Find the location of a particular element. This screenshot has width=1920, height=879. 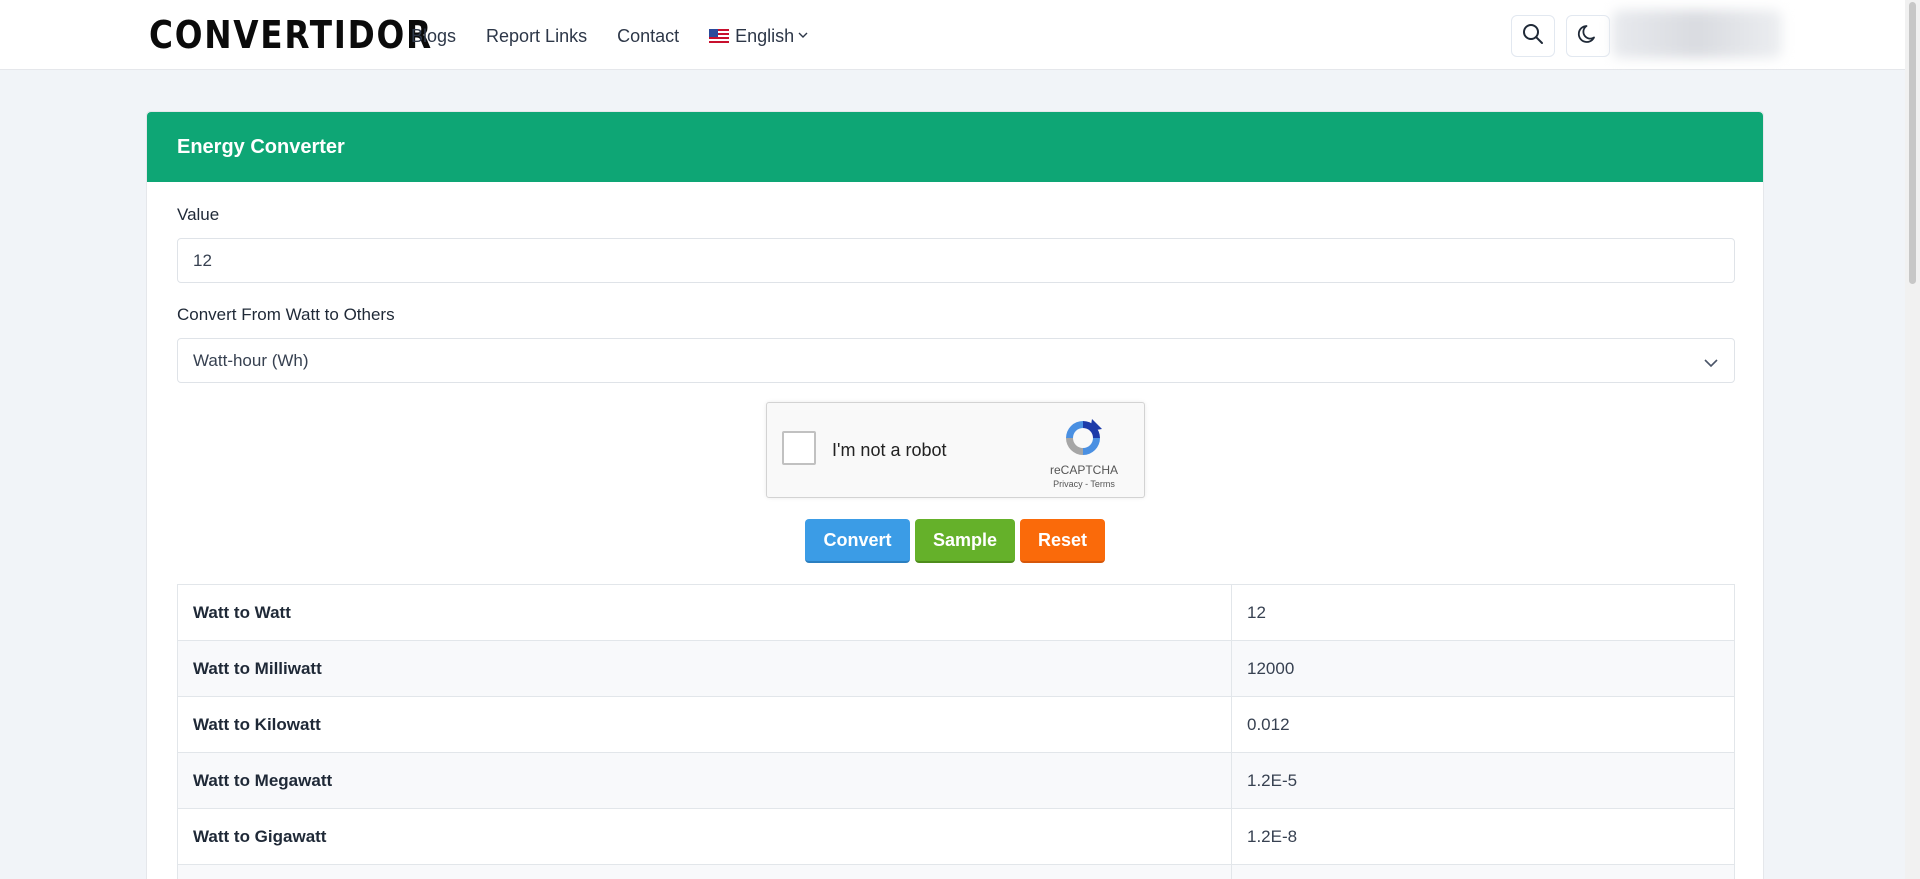

result-value: 1.2E-8 is located at coordinates (1483, 836).